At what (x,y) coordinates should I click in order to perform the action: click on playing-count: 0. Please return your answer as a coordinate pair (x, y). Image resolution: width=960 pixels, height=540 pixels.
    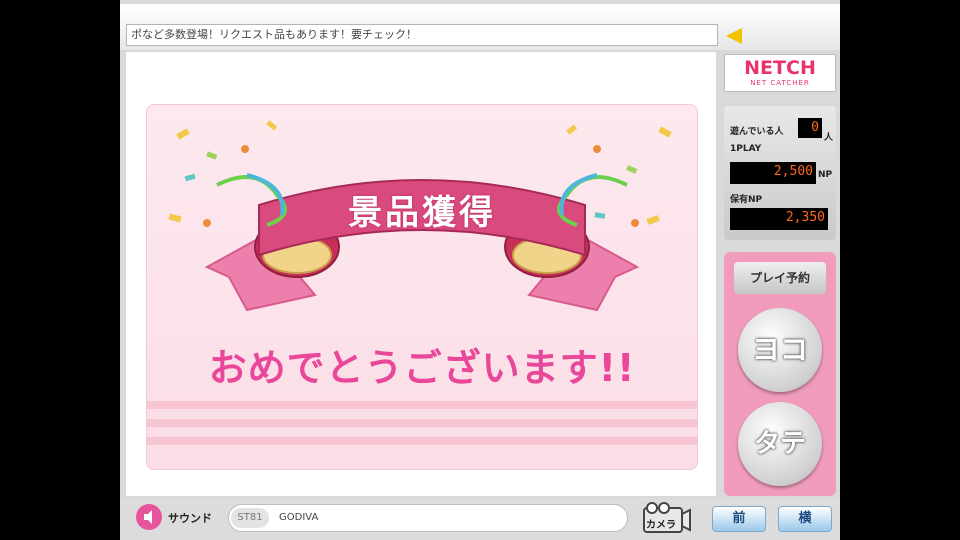
    Looking at the image, I should click on (810, 128).